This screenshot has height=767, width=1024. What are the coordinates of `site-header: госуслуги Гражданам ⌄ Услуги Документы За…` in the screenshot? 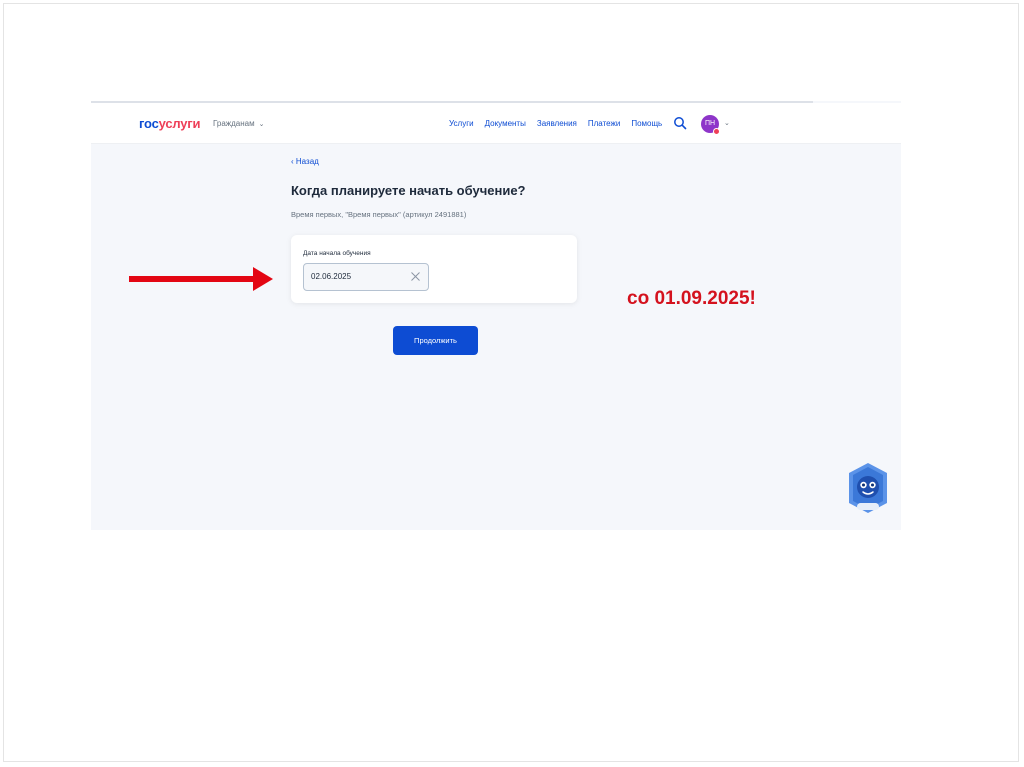 It's located at (496, 123).